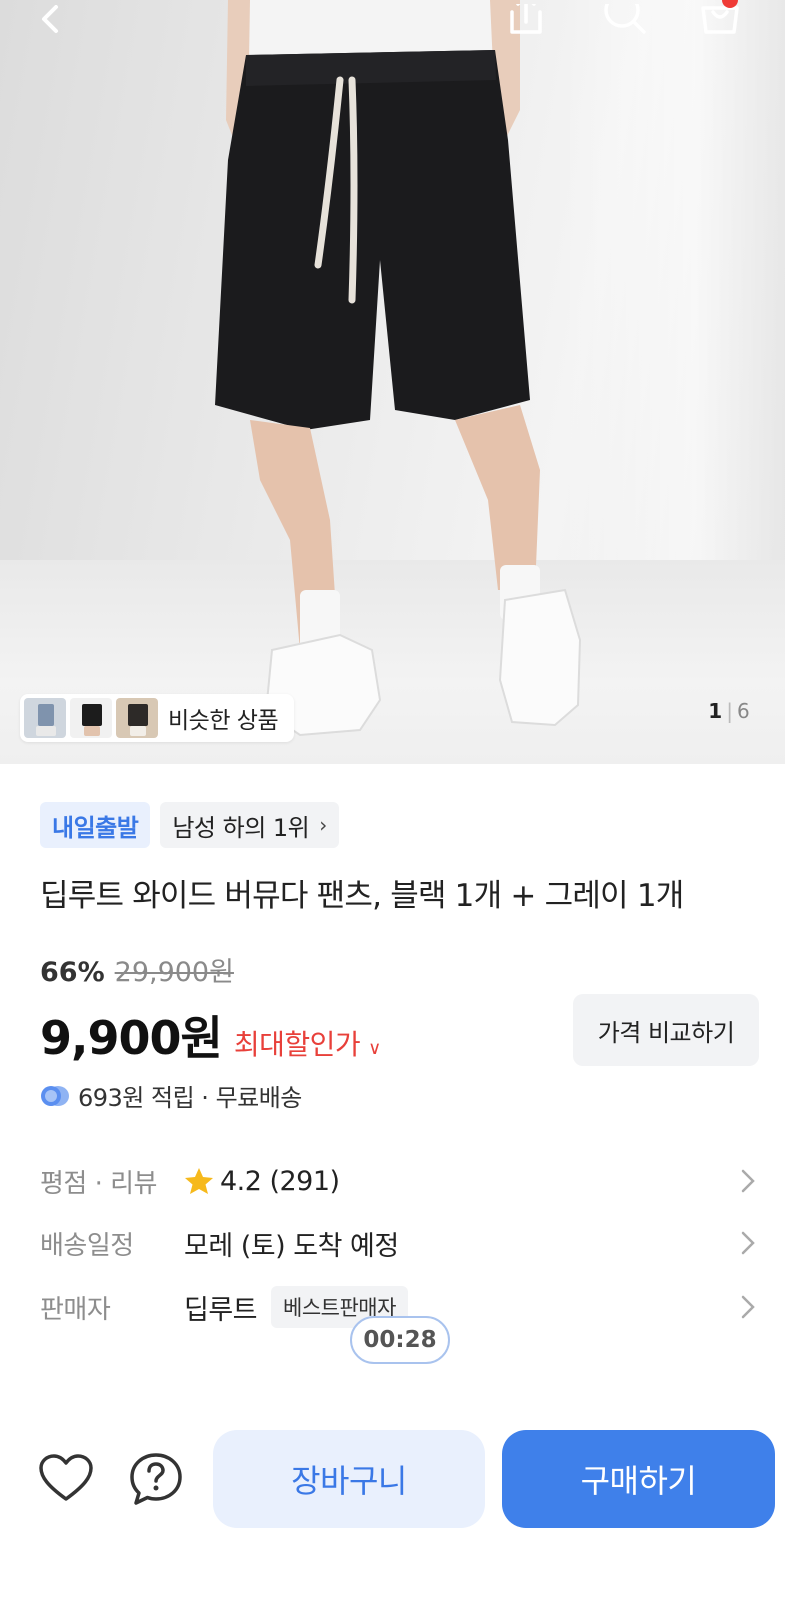 This screenshot has height=1598, width=800. What do you see at coordinates (75, 1309) in the screenshot?
I see `seller-label: 판매자` at bounding box center [75, 1309].